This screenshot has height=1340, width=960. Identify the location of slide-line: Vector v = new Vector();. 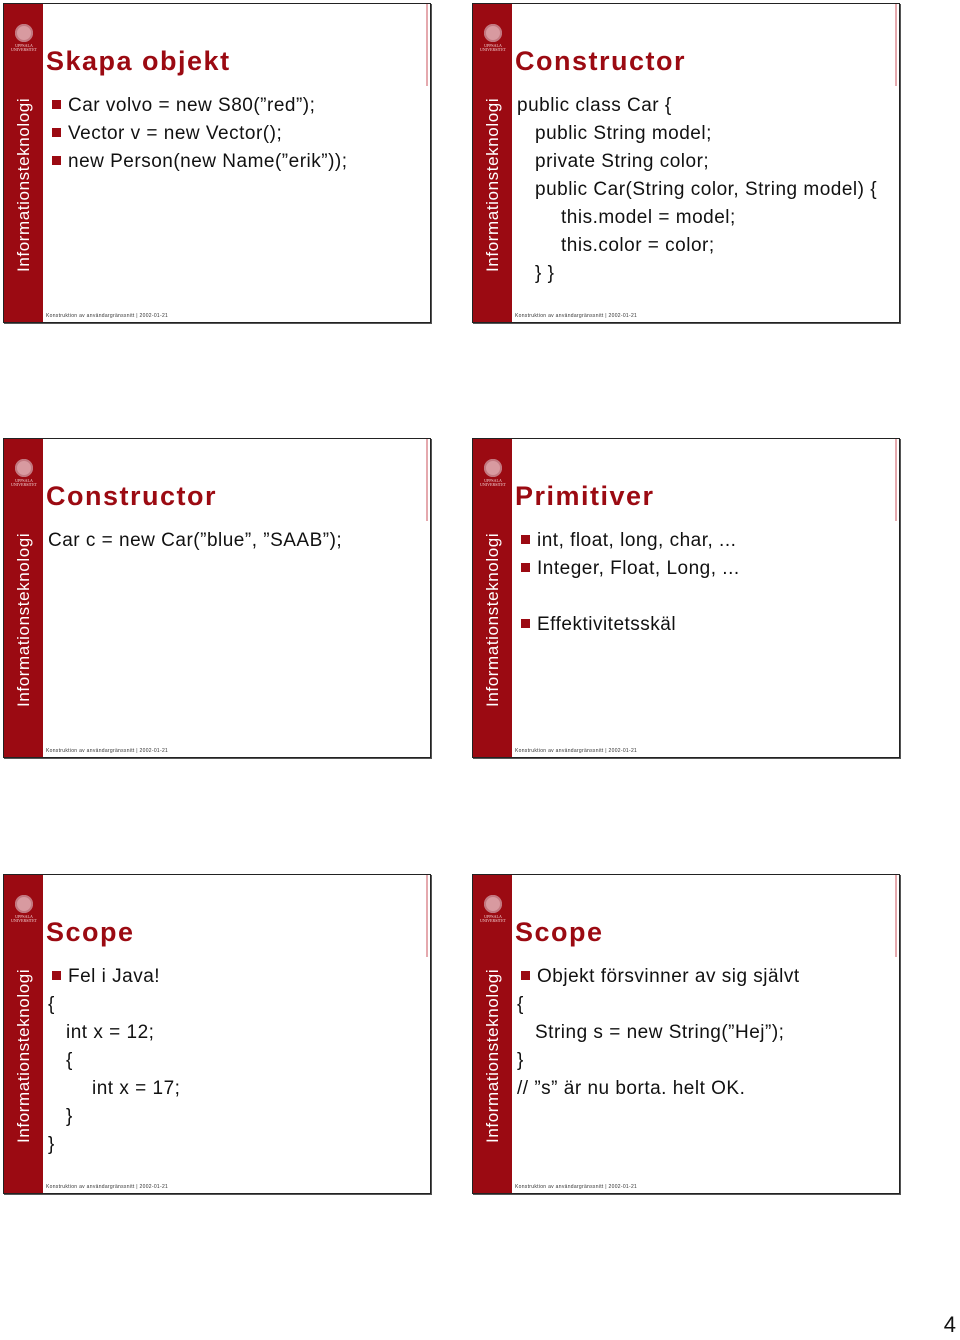
(234, 134).